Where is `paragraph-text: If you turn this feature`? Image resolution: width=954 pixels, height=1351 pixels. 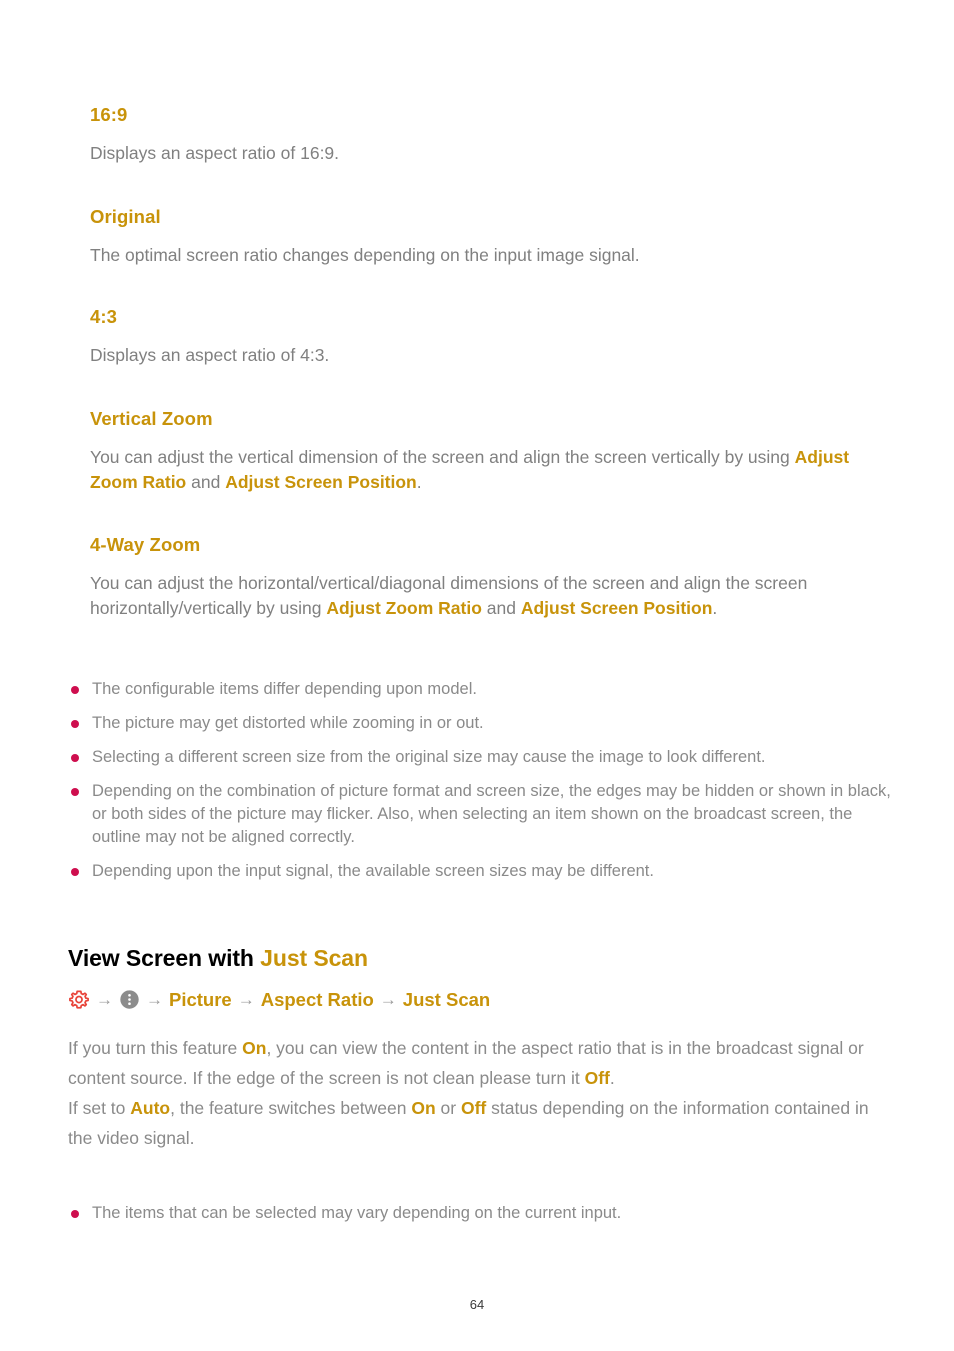 paragraph-text: If you turn this feature is located at coordinates (155, 1047).